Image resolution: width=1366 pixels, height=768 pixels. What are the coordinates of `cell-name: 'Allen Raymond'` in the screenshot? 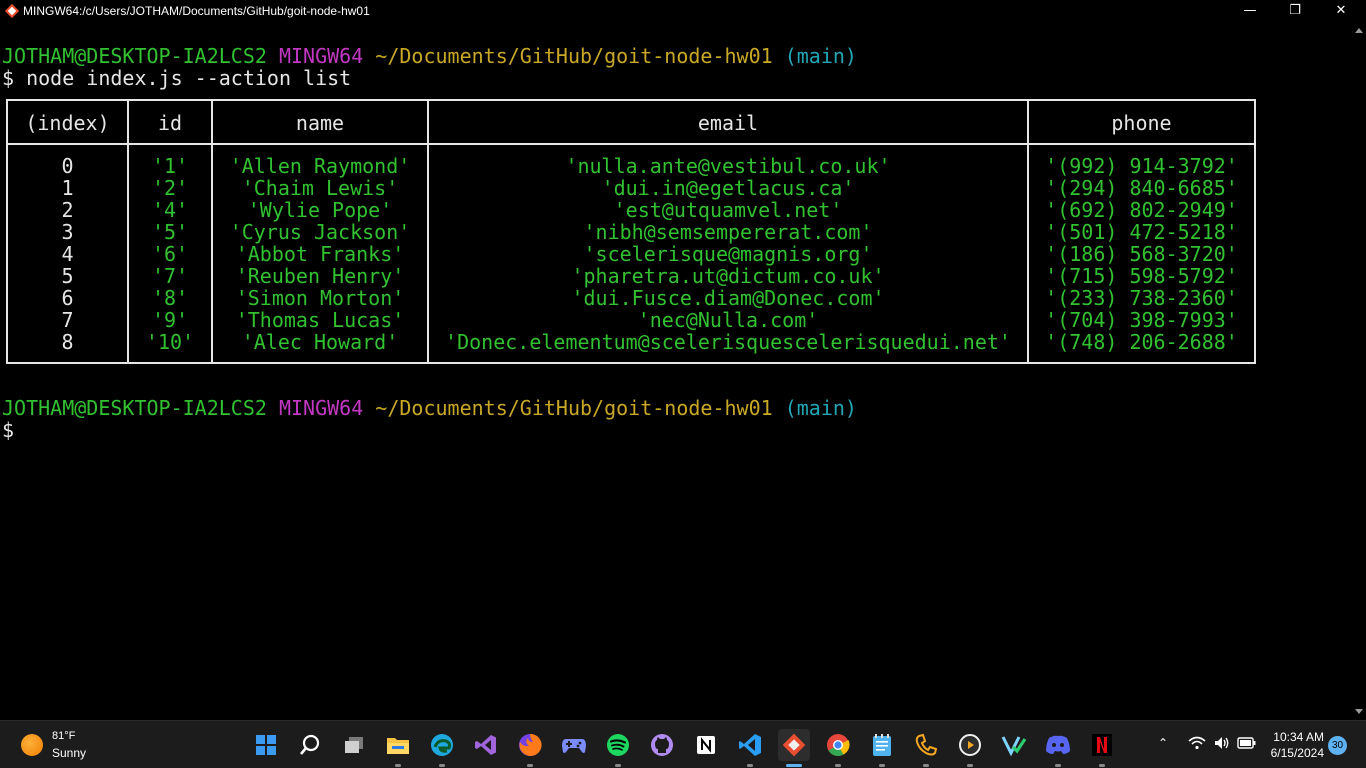 It's located at (320, 166).